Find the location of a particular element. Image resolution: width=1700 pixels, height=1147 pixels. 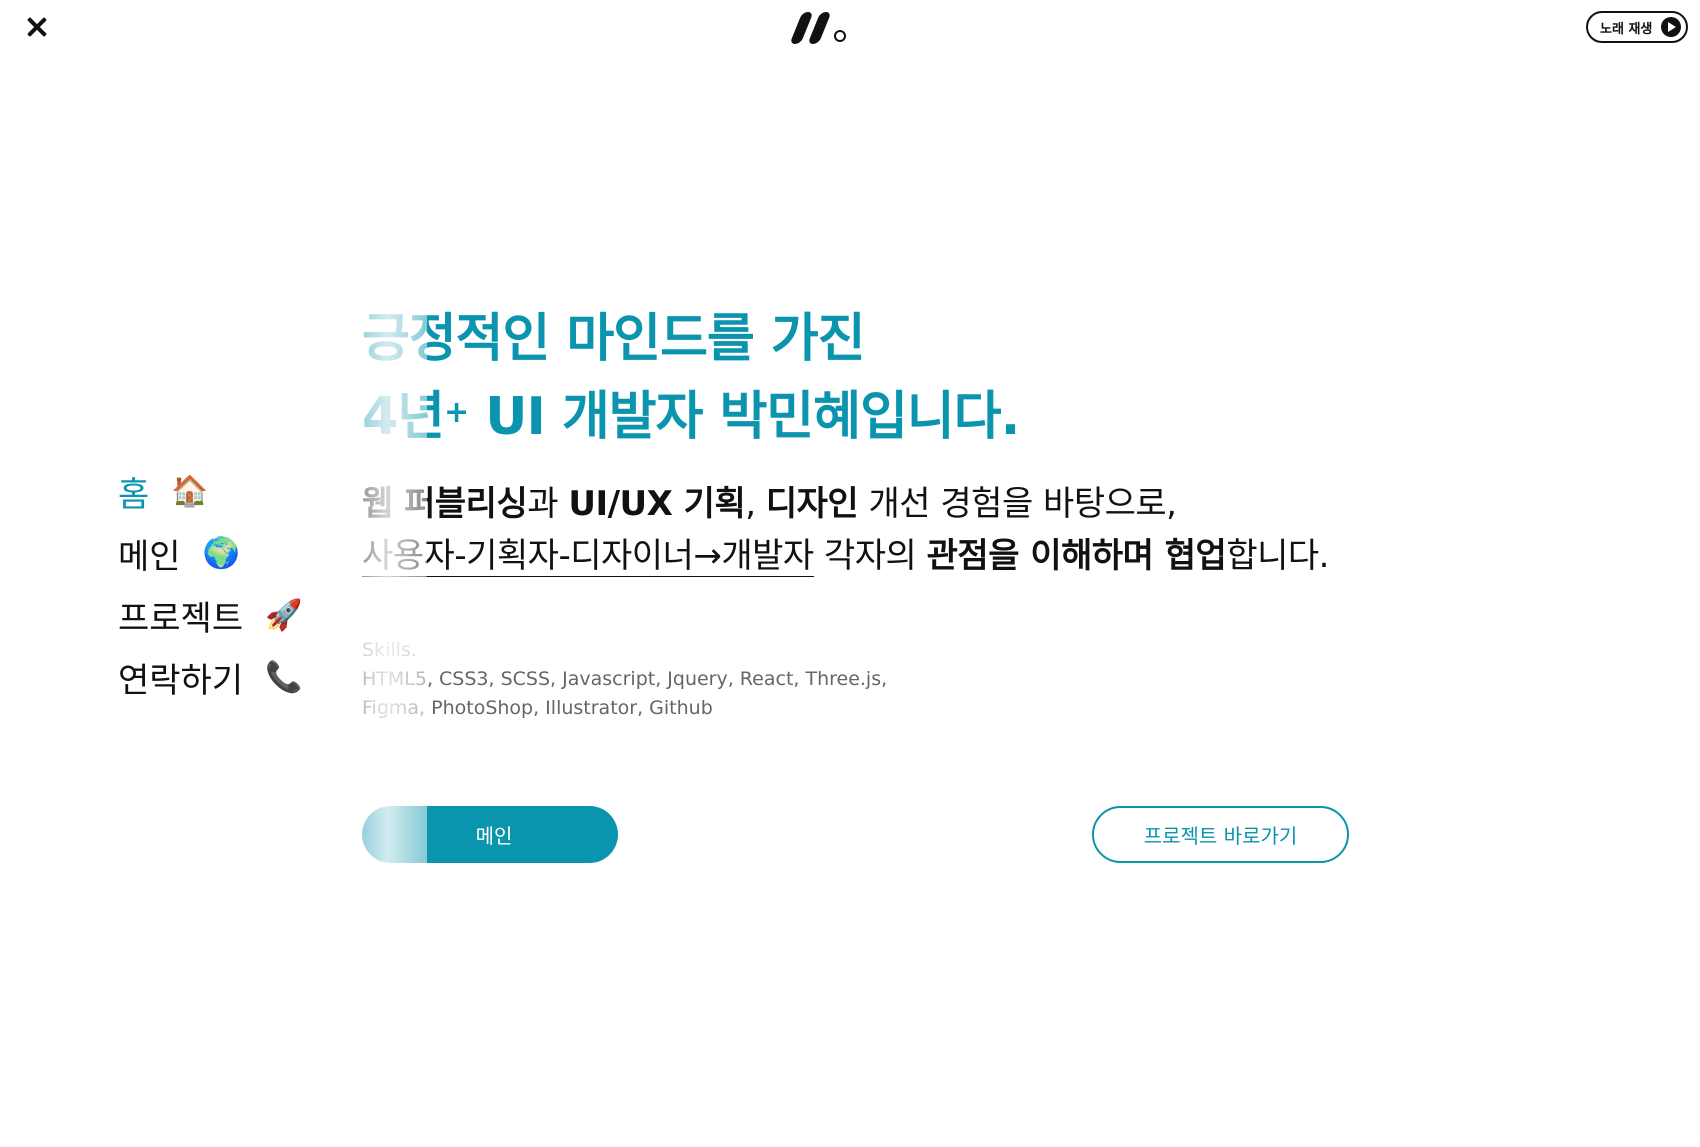

project-link-button: 프로젝트 바로가기 is located at coordinates (1220, 834).